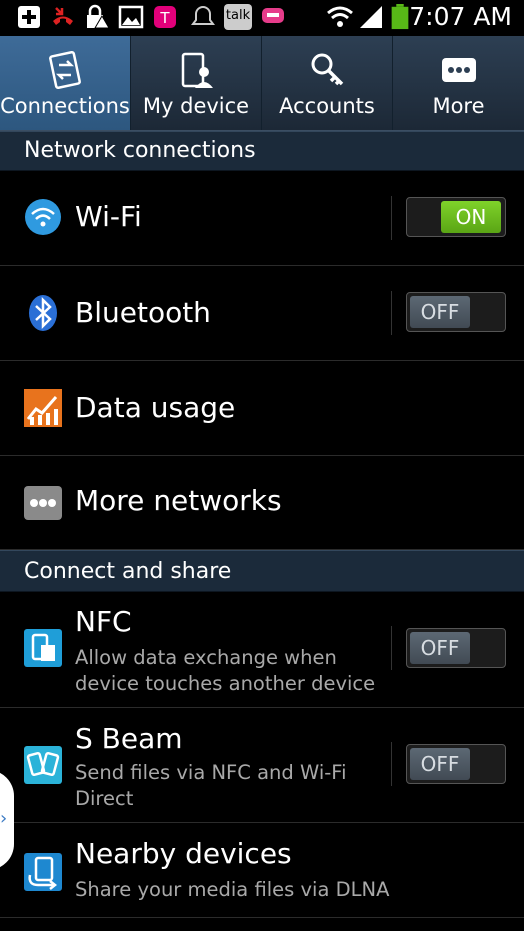 This screenshot has height=931, width=524. What do you see at coordinates (143, 312) in the screenshot?
I see `row-title: Bluetooth` at bounding box center [143, 312].